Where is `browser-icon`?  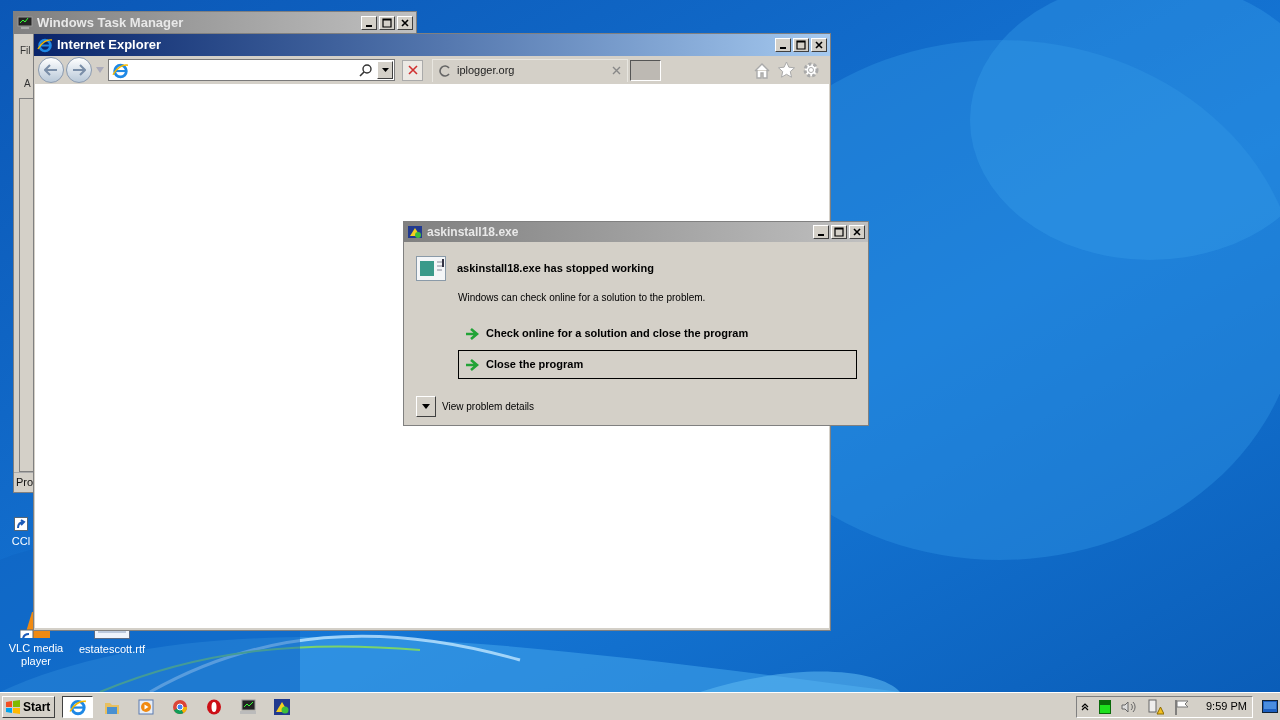
browser-icon is located at coordinates (77, 706).